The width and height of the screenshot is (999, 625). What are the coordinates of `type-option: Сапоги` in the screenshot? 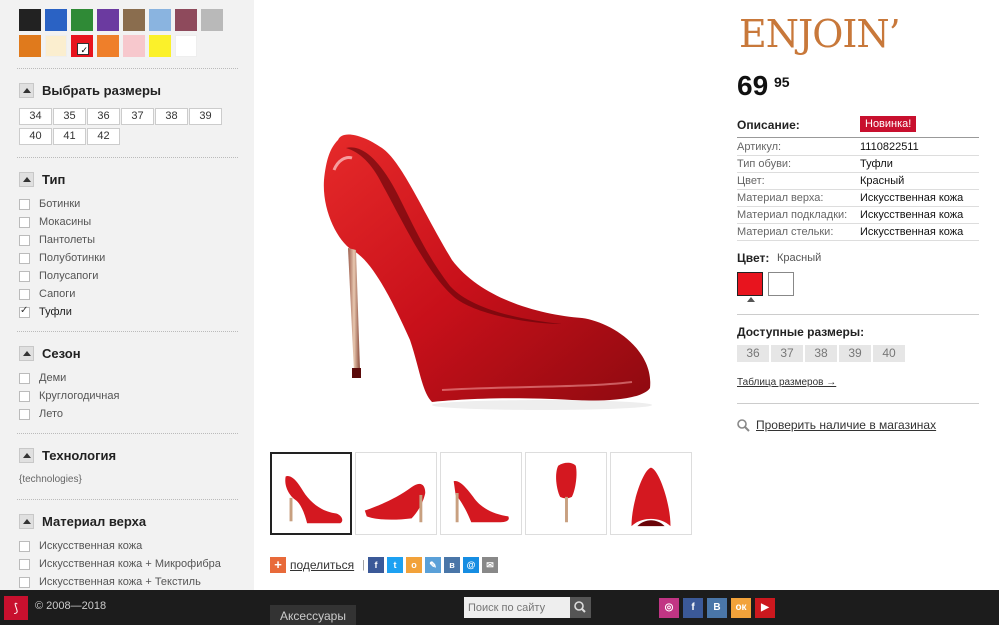 It's located at (47, 294).